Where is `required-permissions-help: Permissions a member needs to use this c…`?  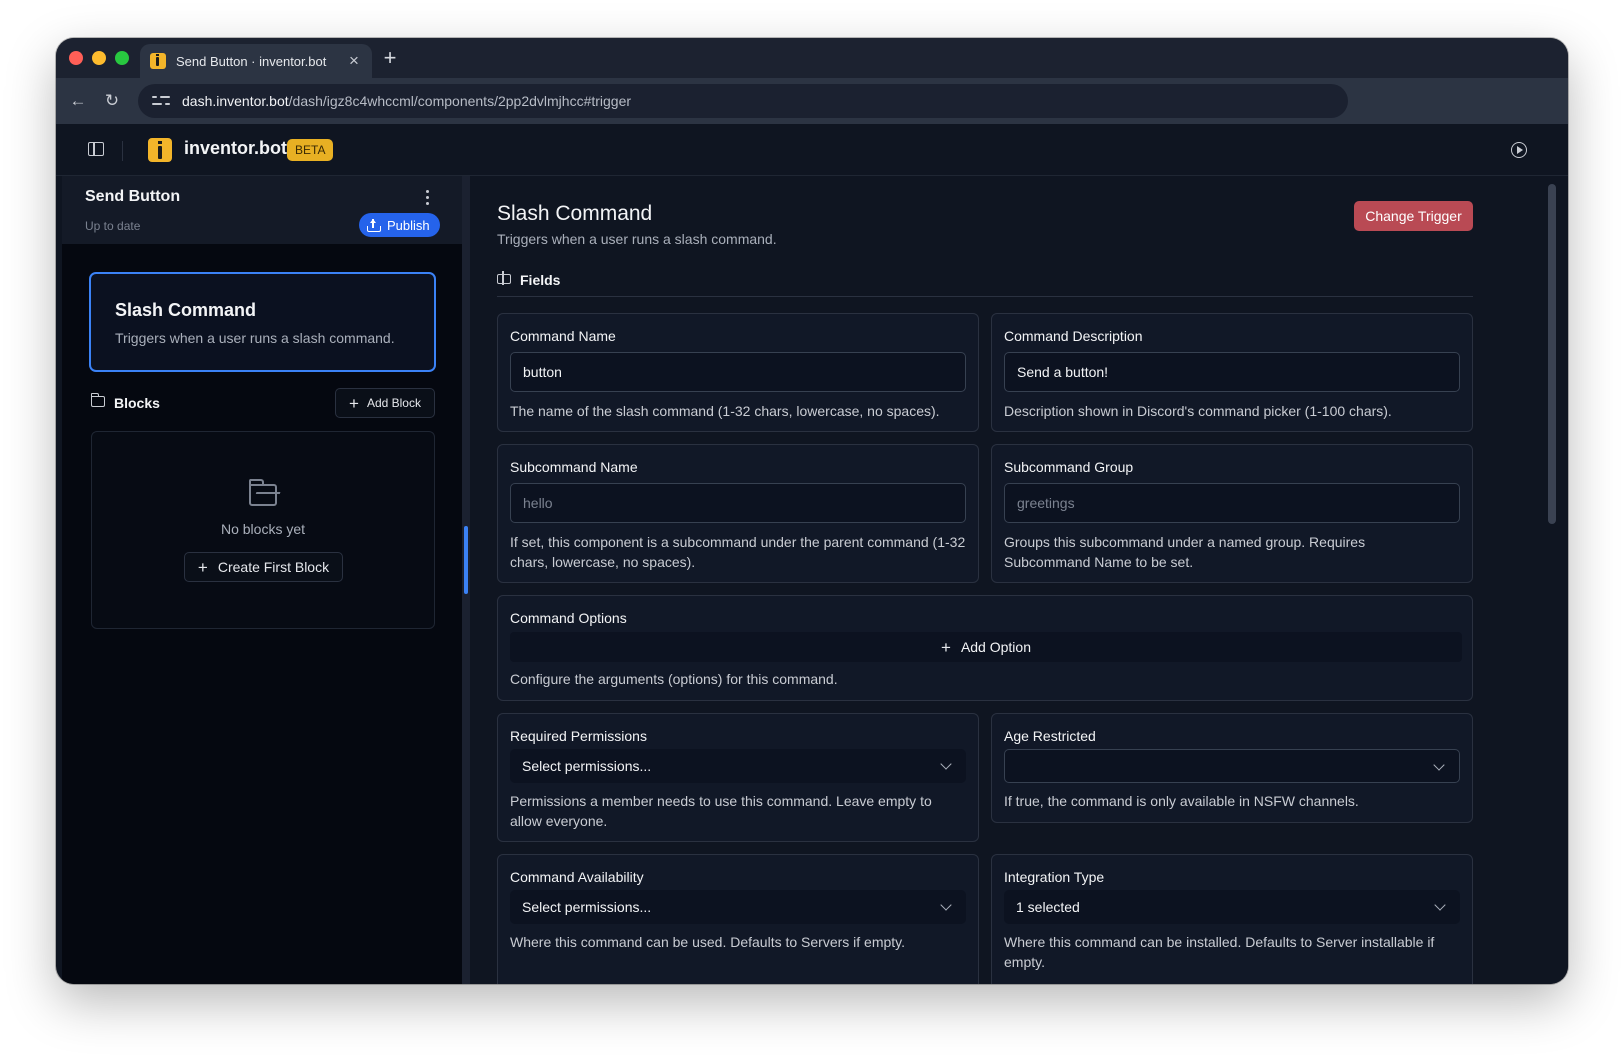 required-permissions-help: Permissions a member needs to use this c… is located at coordinates (721, 811).